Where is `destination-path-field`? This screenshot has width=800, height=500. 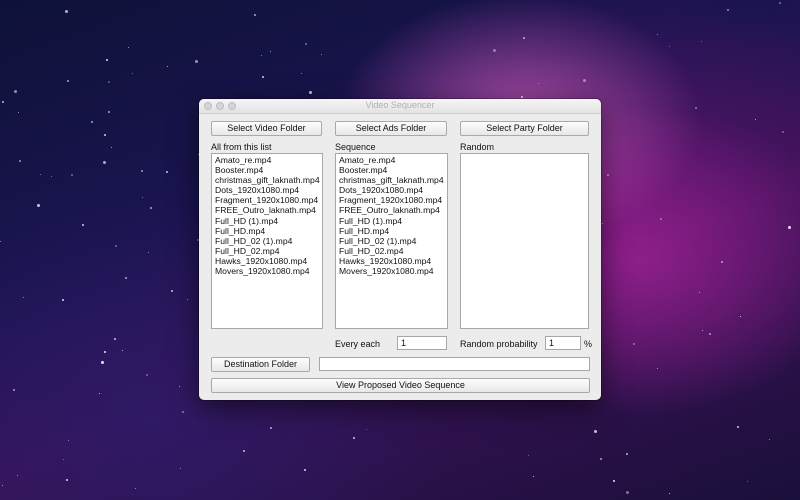 destination-path-field is located at coordinates (454, 364).